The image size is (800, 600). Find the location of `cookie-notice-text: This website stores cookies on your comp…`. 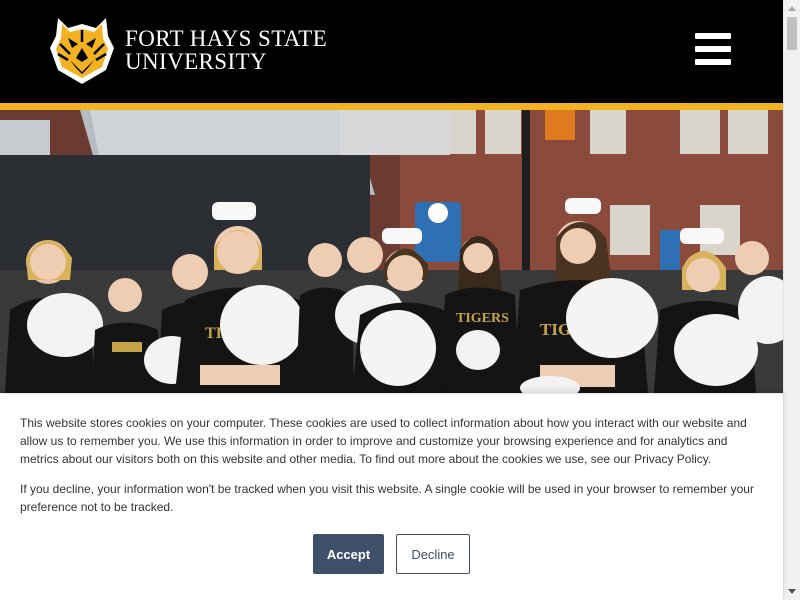

cookie-notice-text: This website stores cookies on your comp… is located at coordinates (383, 441).